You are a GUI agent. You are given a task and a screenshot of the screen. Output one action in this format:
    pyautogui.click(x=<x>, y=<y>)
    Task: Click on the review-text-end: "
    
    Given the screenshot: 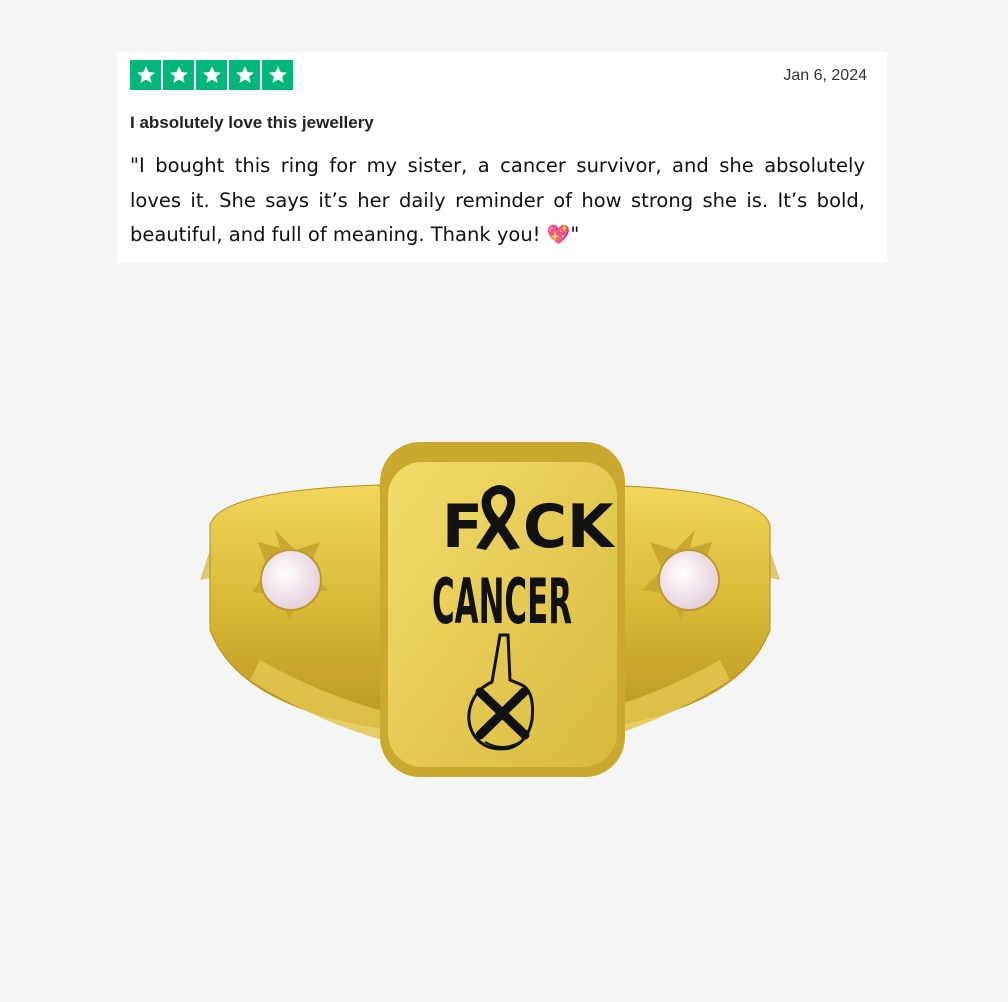 What is the action you would take?
    pyautogui.click(x=575, y=234)
    